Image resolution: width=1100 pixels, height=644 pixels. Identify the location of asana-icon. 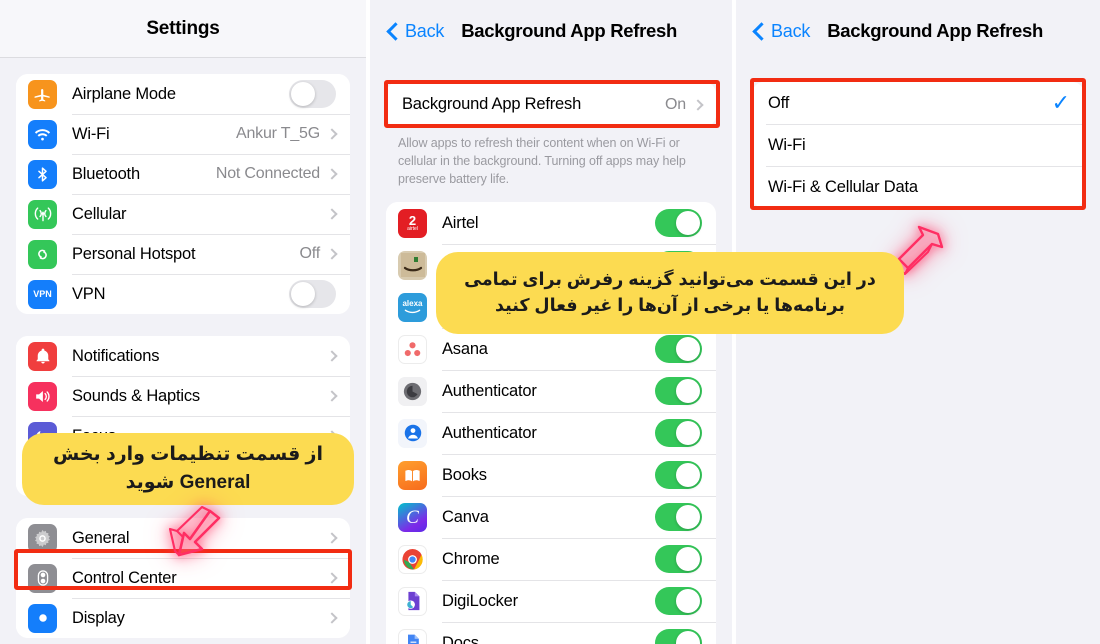
(412, 349).